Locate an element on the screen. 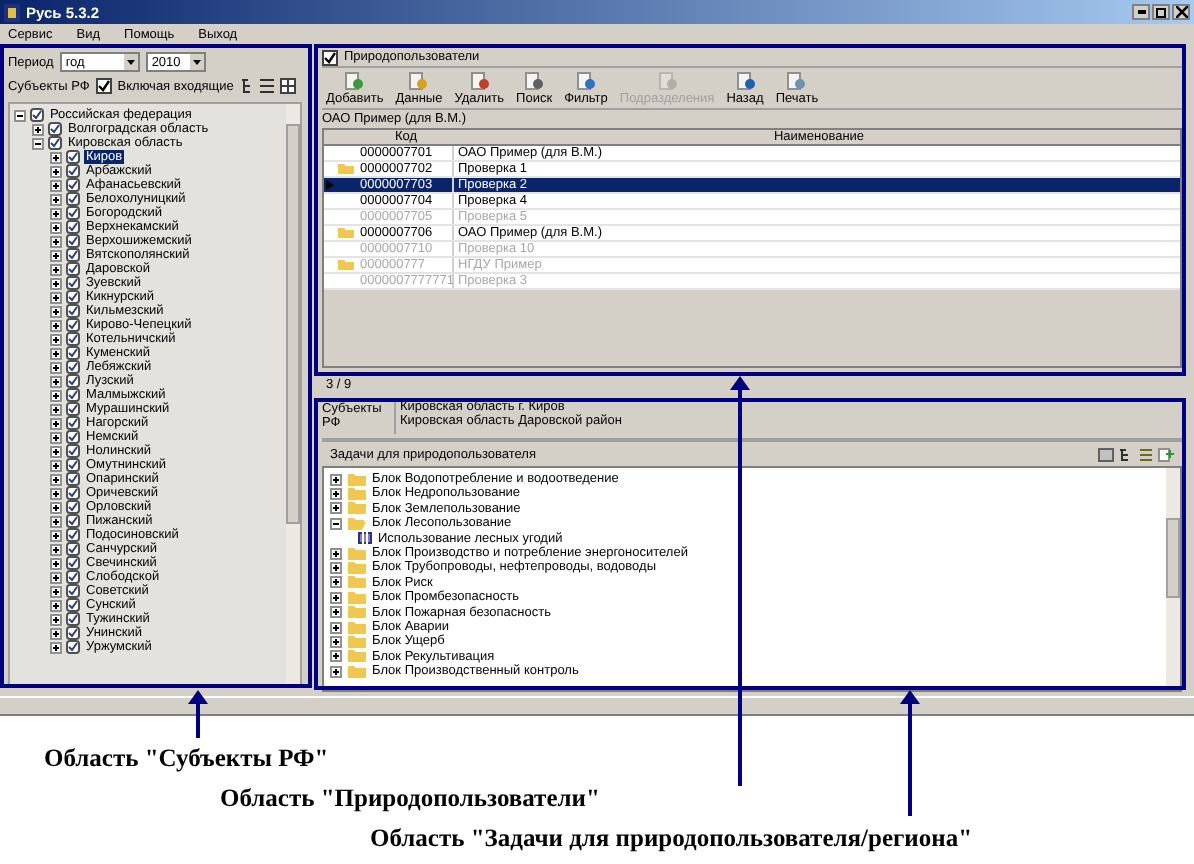 The height and width of the screenshot is (864, 1194). minimize-icon is located at coordinates (1141, 12).